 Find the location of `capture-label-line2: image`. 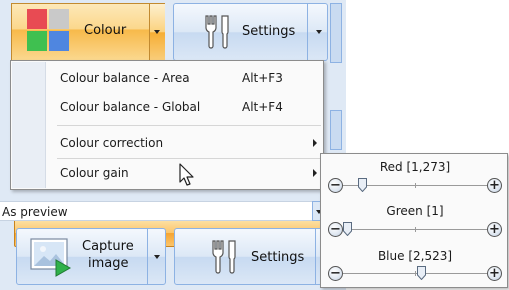

capture-label-line2: image is located at coordinates (108, 263).